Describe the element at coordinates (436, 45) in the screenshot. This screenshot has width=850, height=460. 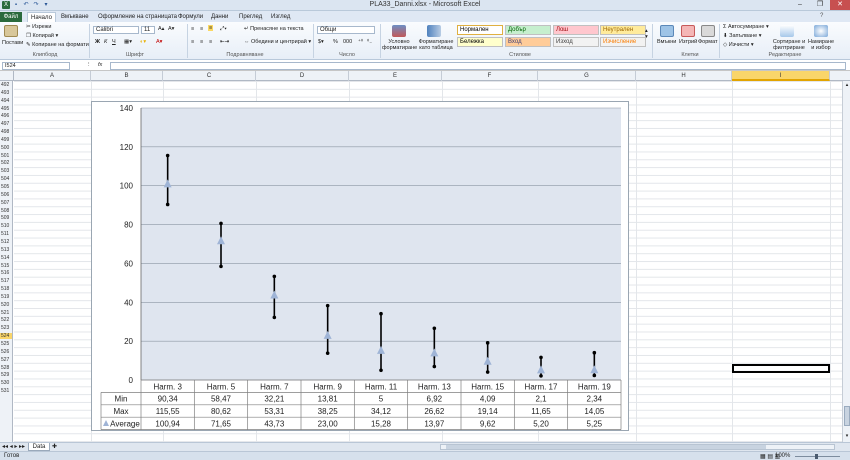
I see `format-as-table-button: Форматиране като таблица` at that location.